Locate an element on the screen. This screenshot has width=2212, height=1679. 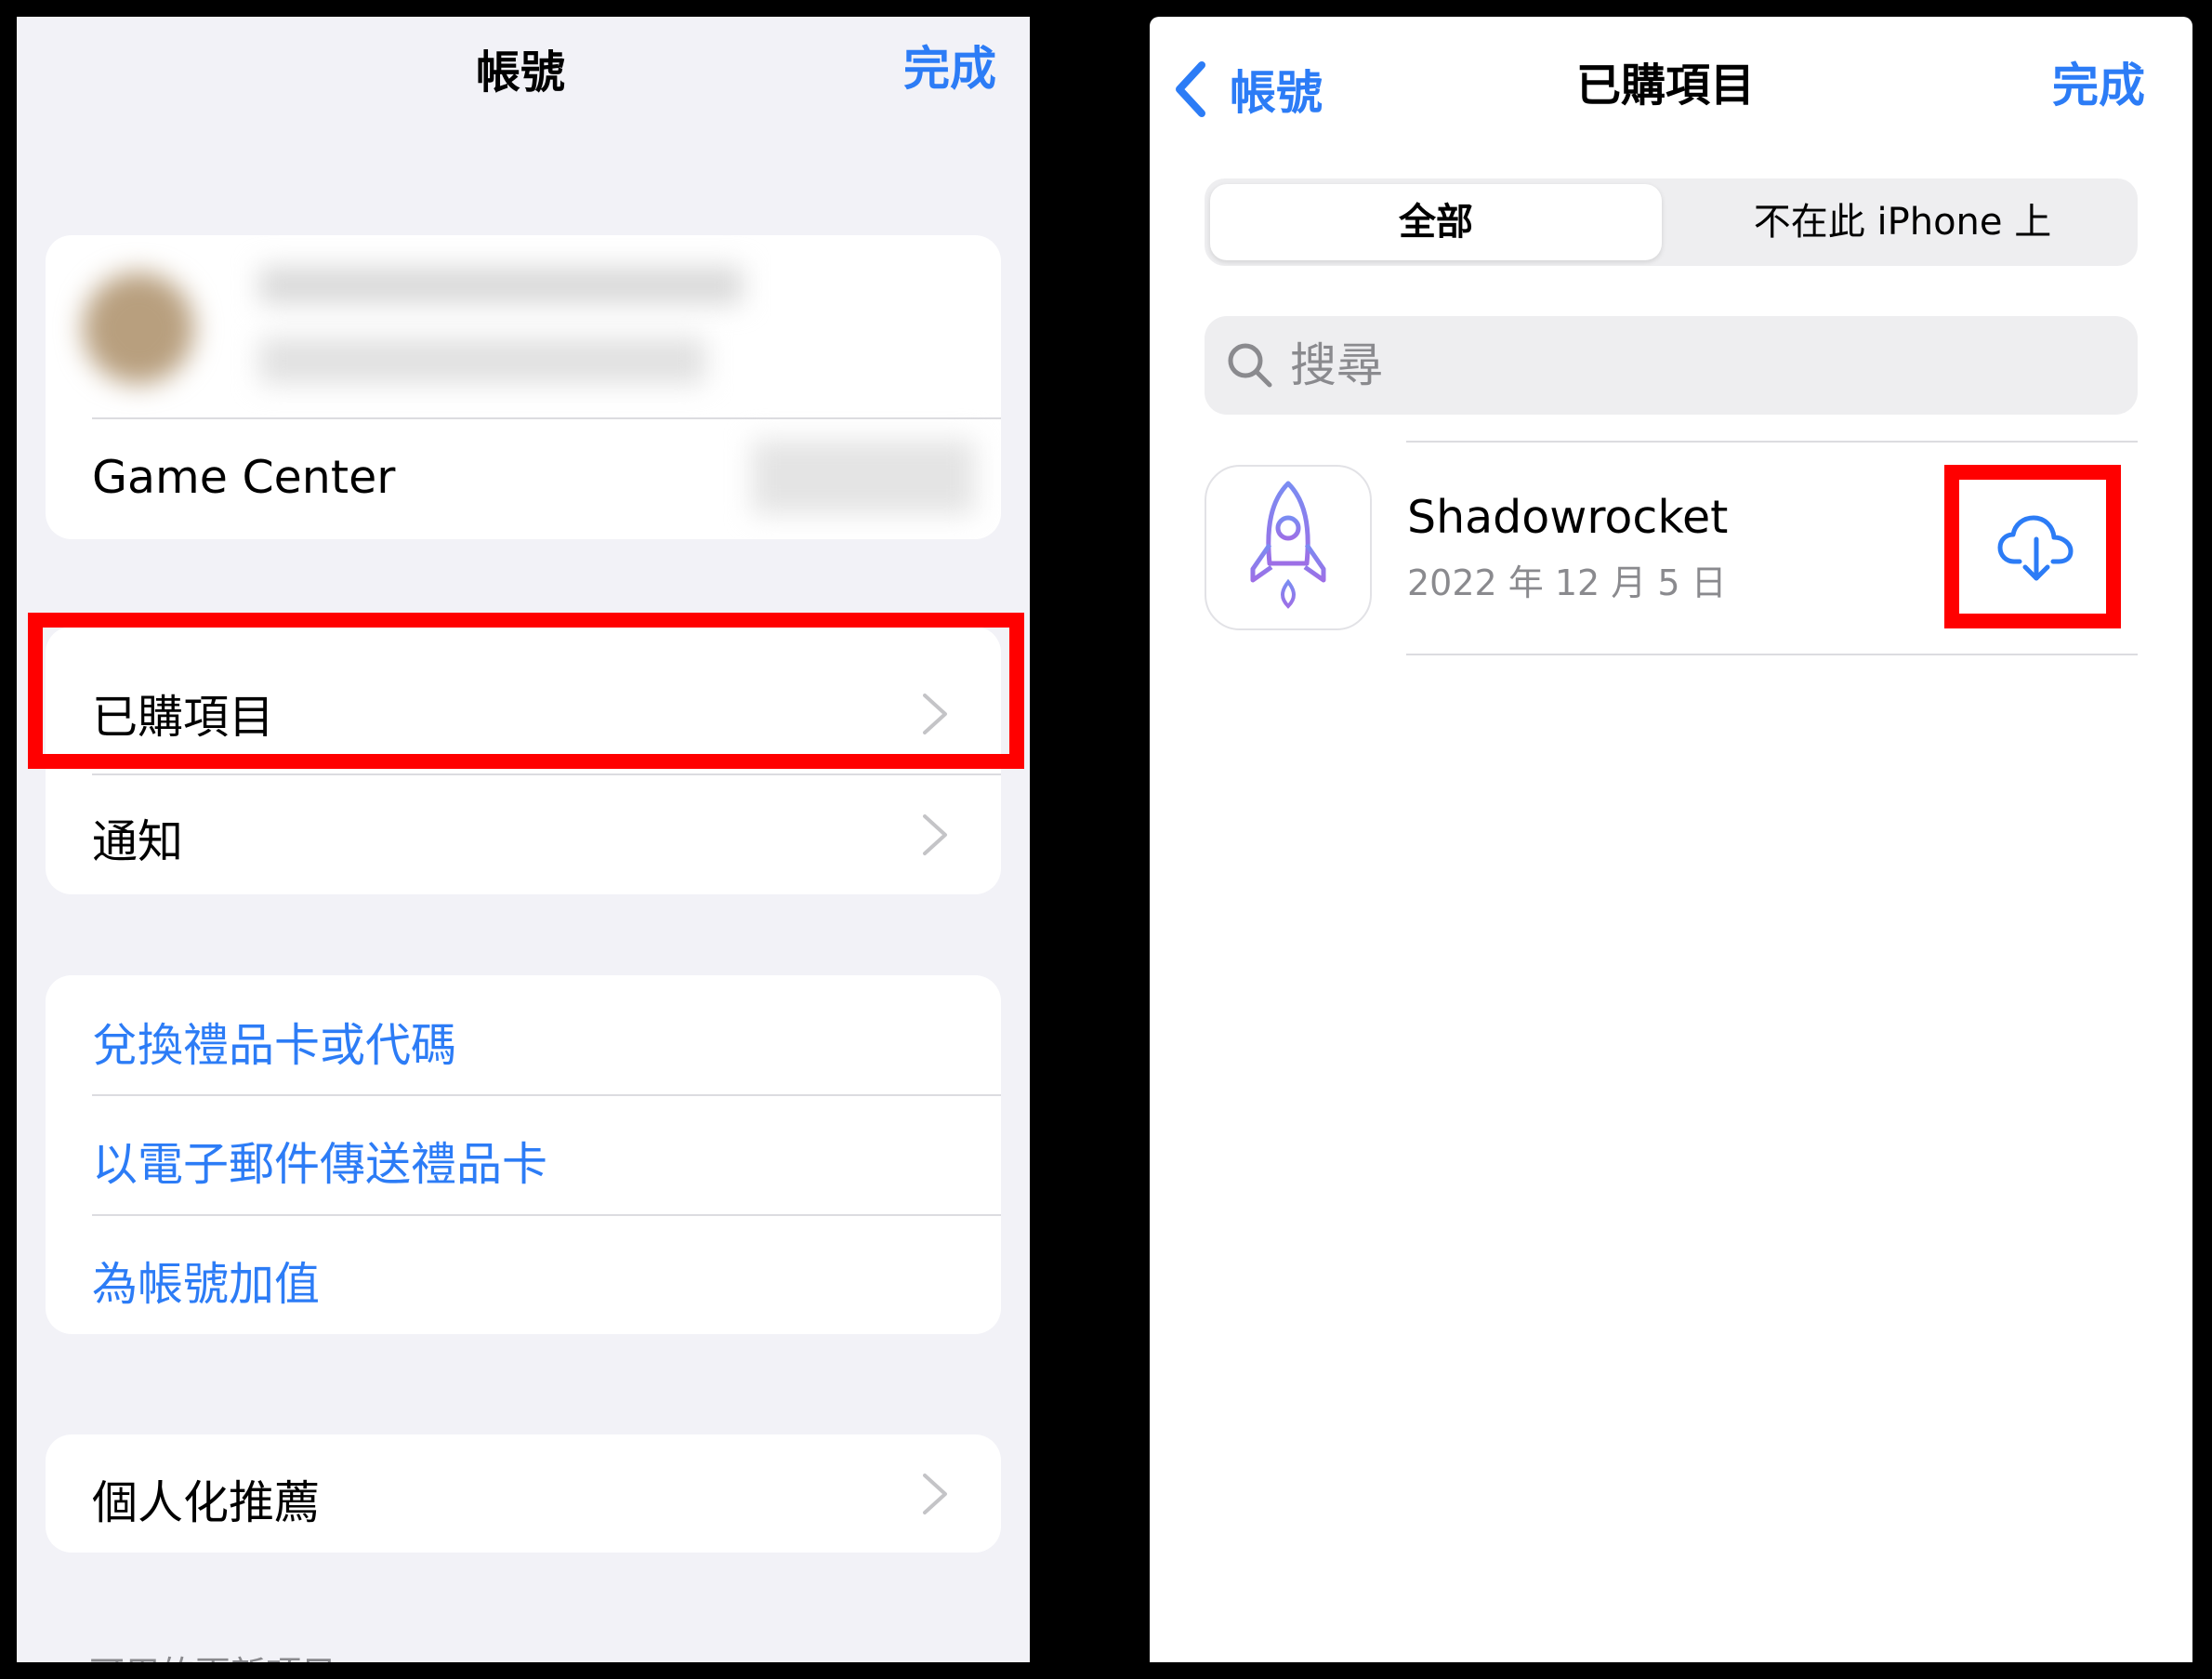
purchased-highlight-box is located at coordinates (526, 691).